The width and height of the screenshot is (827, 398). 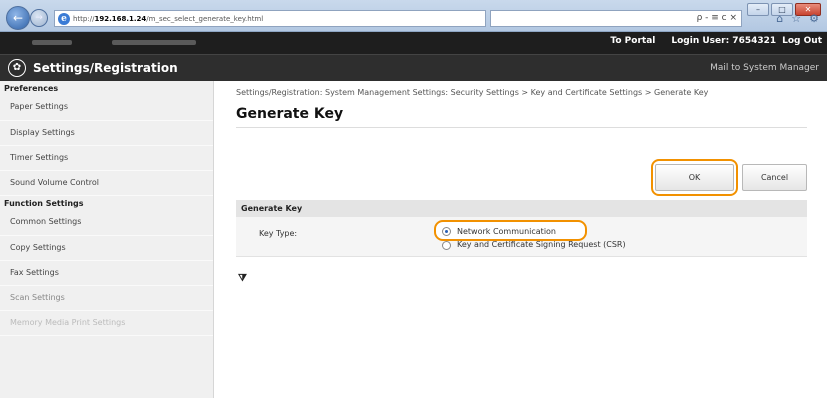 What do you see at coordinates (694, 177) in the screenshot?
I see `ok-button: OK` at bounding box center [694, 177].